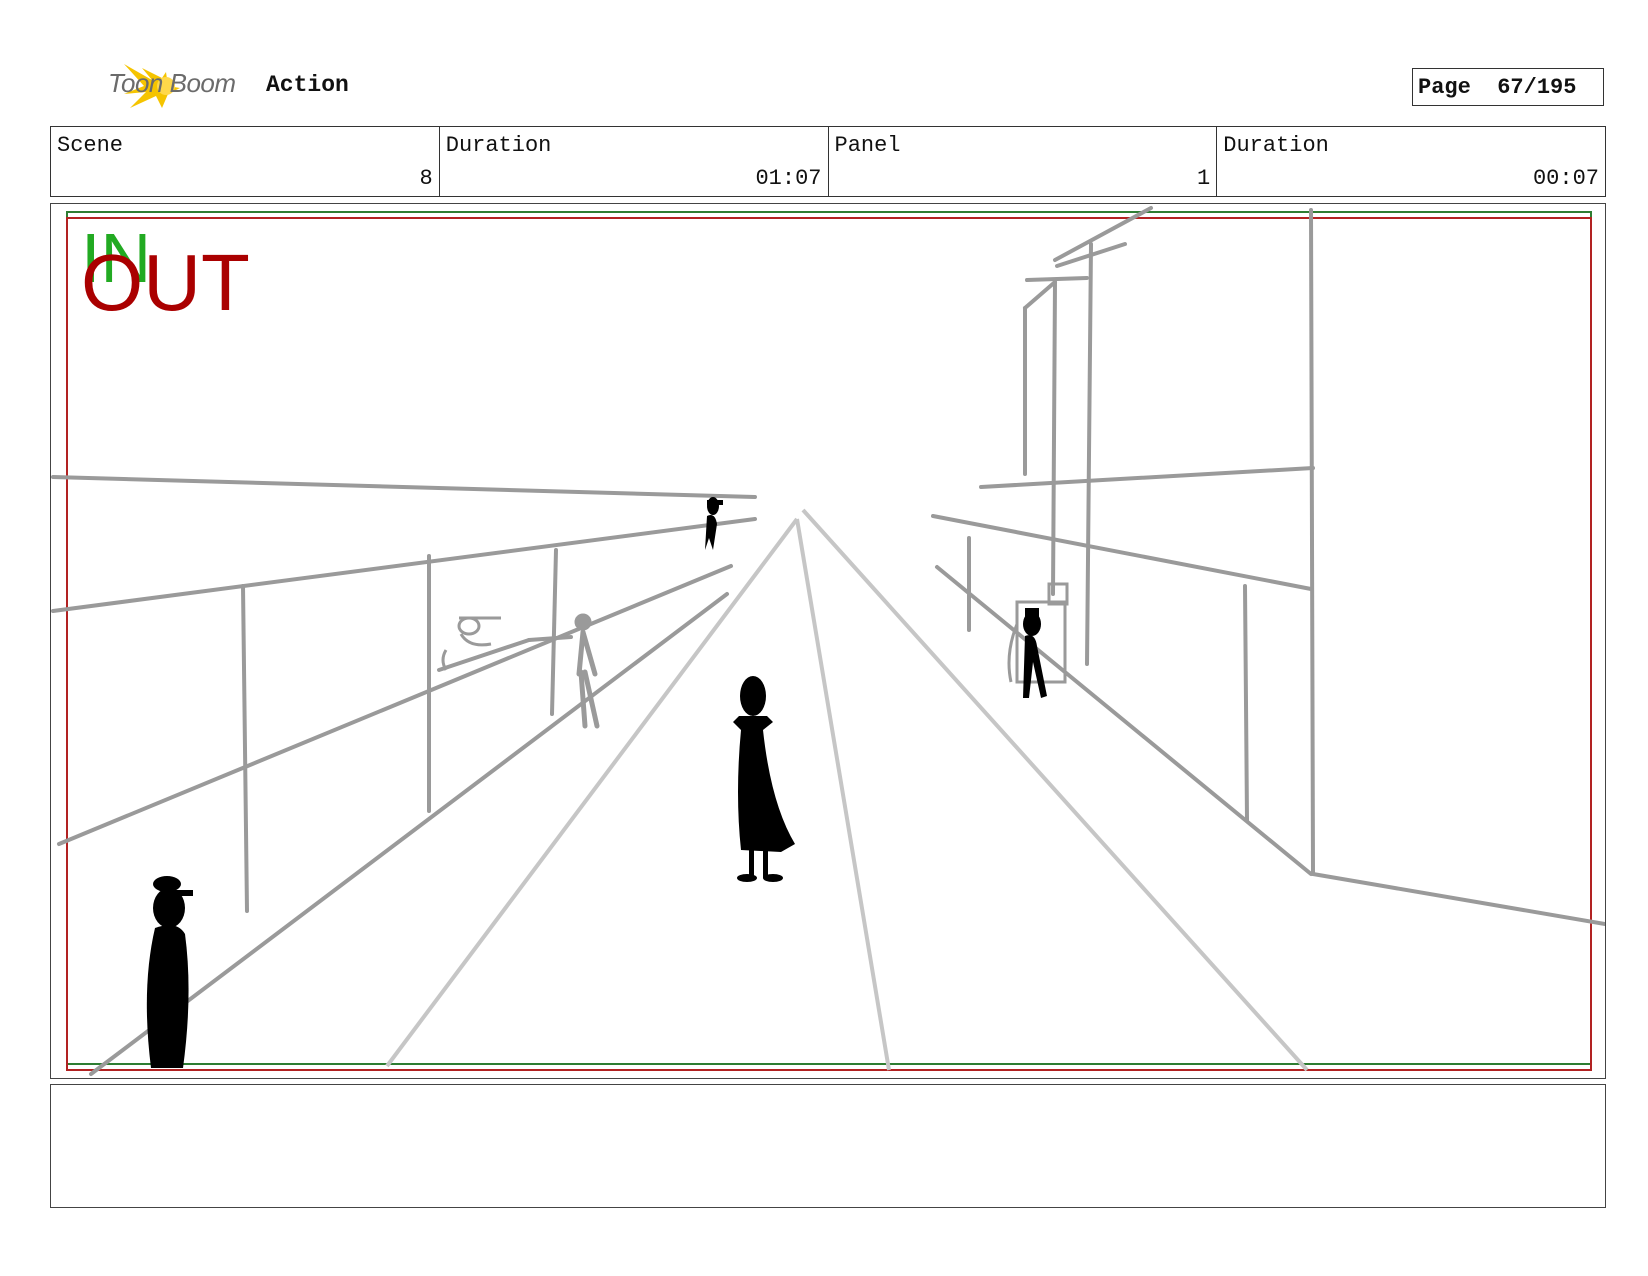  What do you see at coordinates (788, 178) in the screenshot?
I see `scene-duration-value: 01:07` at bounding box center [788, 178].